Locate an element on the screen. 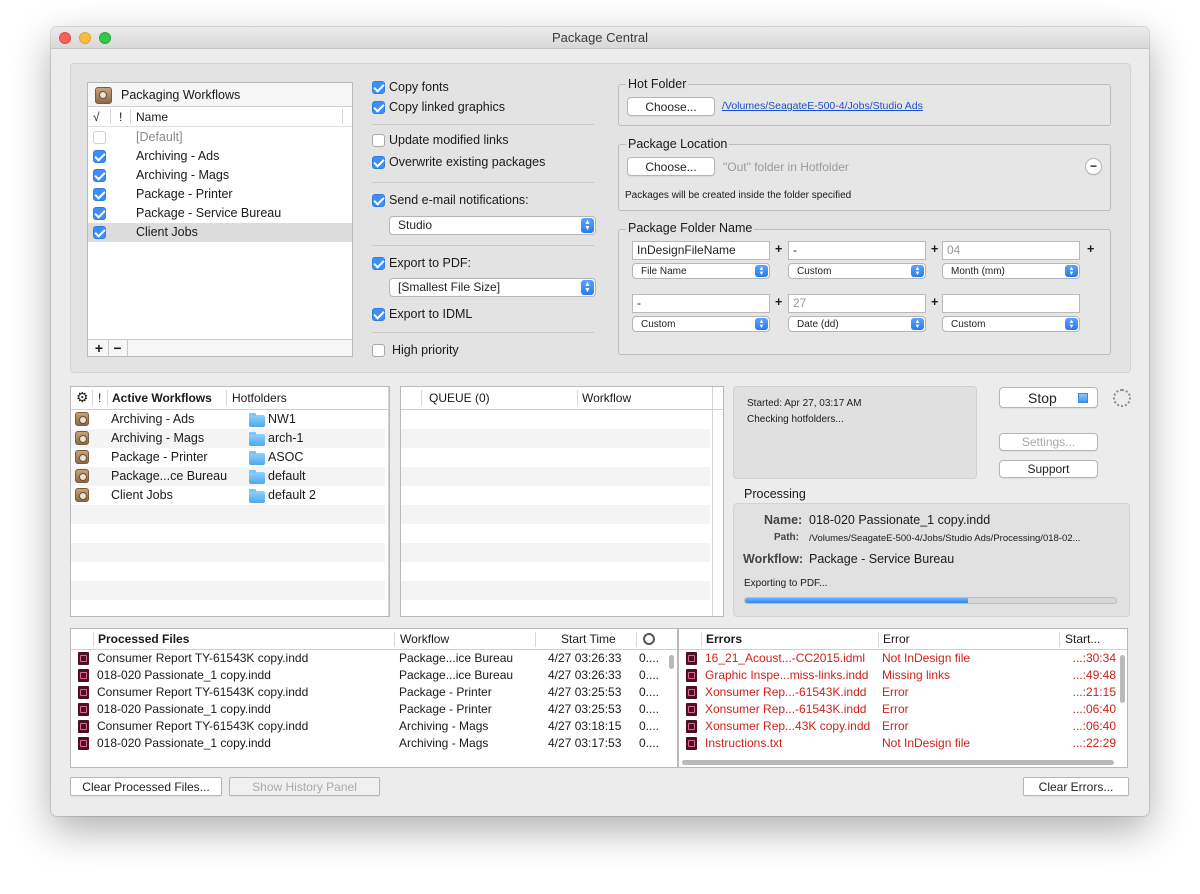 This screenshot has height=894, width=1200. remove-workflow-button: − is located at coordinates (117, 348).